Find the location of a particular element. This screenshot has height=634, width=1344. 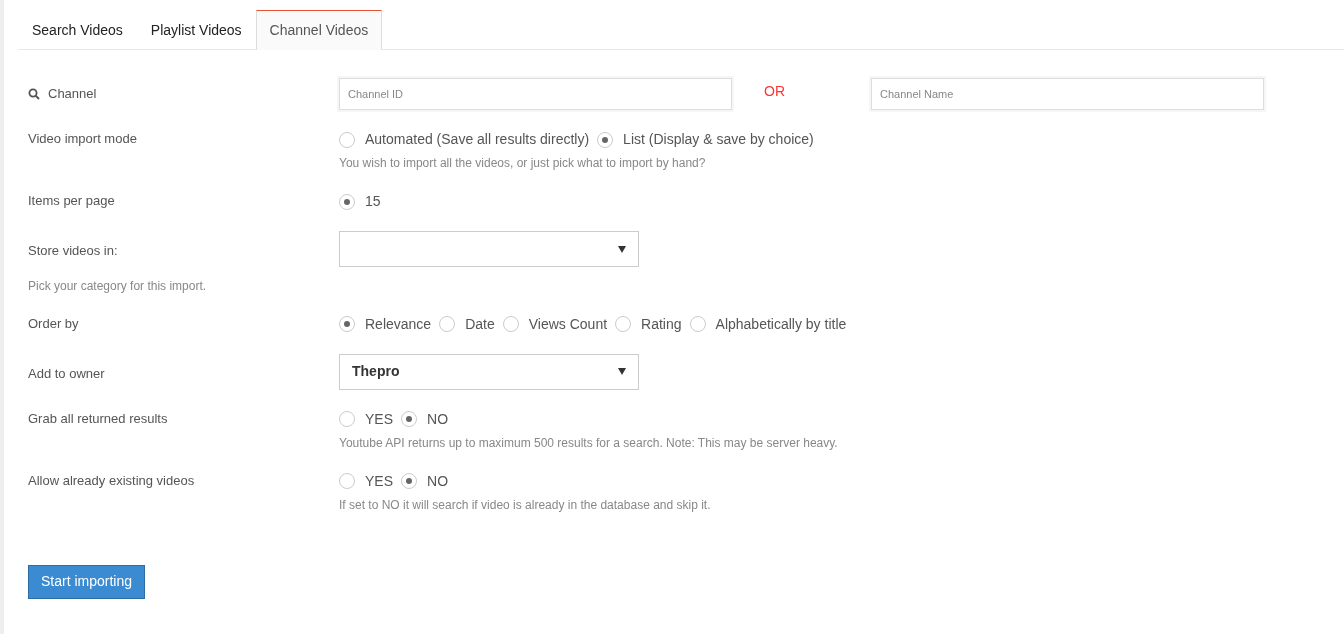

radio-label: Rating is located at coordinates (661, 324).